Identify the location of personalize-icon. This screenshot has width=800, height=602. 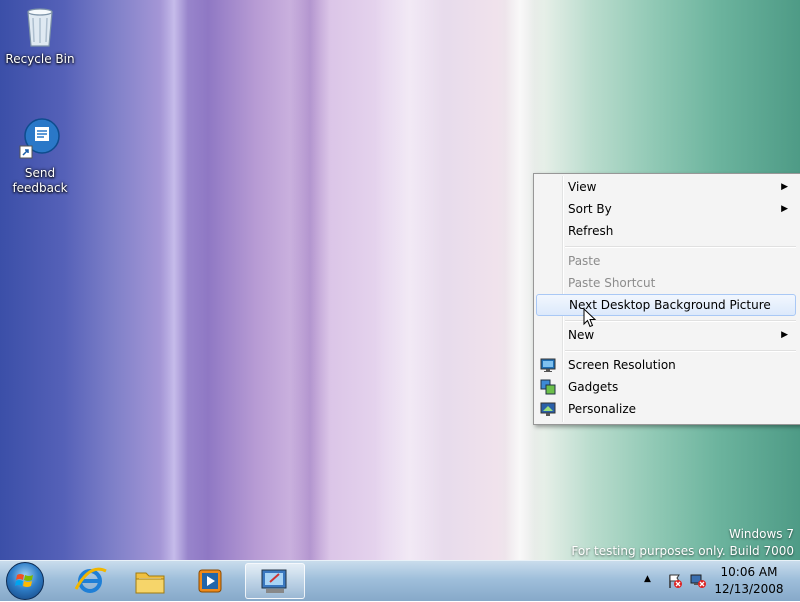
(548, 409).